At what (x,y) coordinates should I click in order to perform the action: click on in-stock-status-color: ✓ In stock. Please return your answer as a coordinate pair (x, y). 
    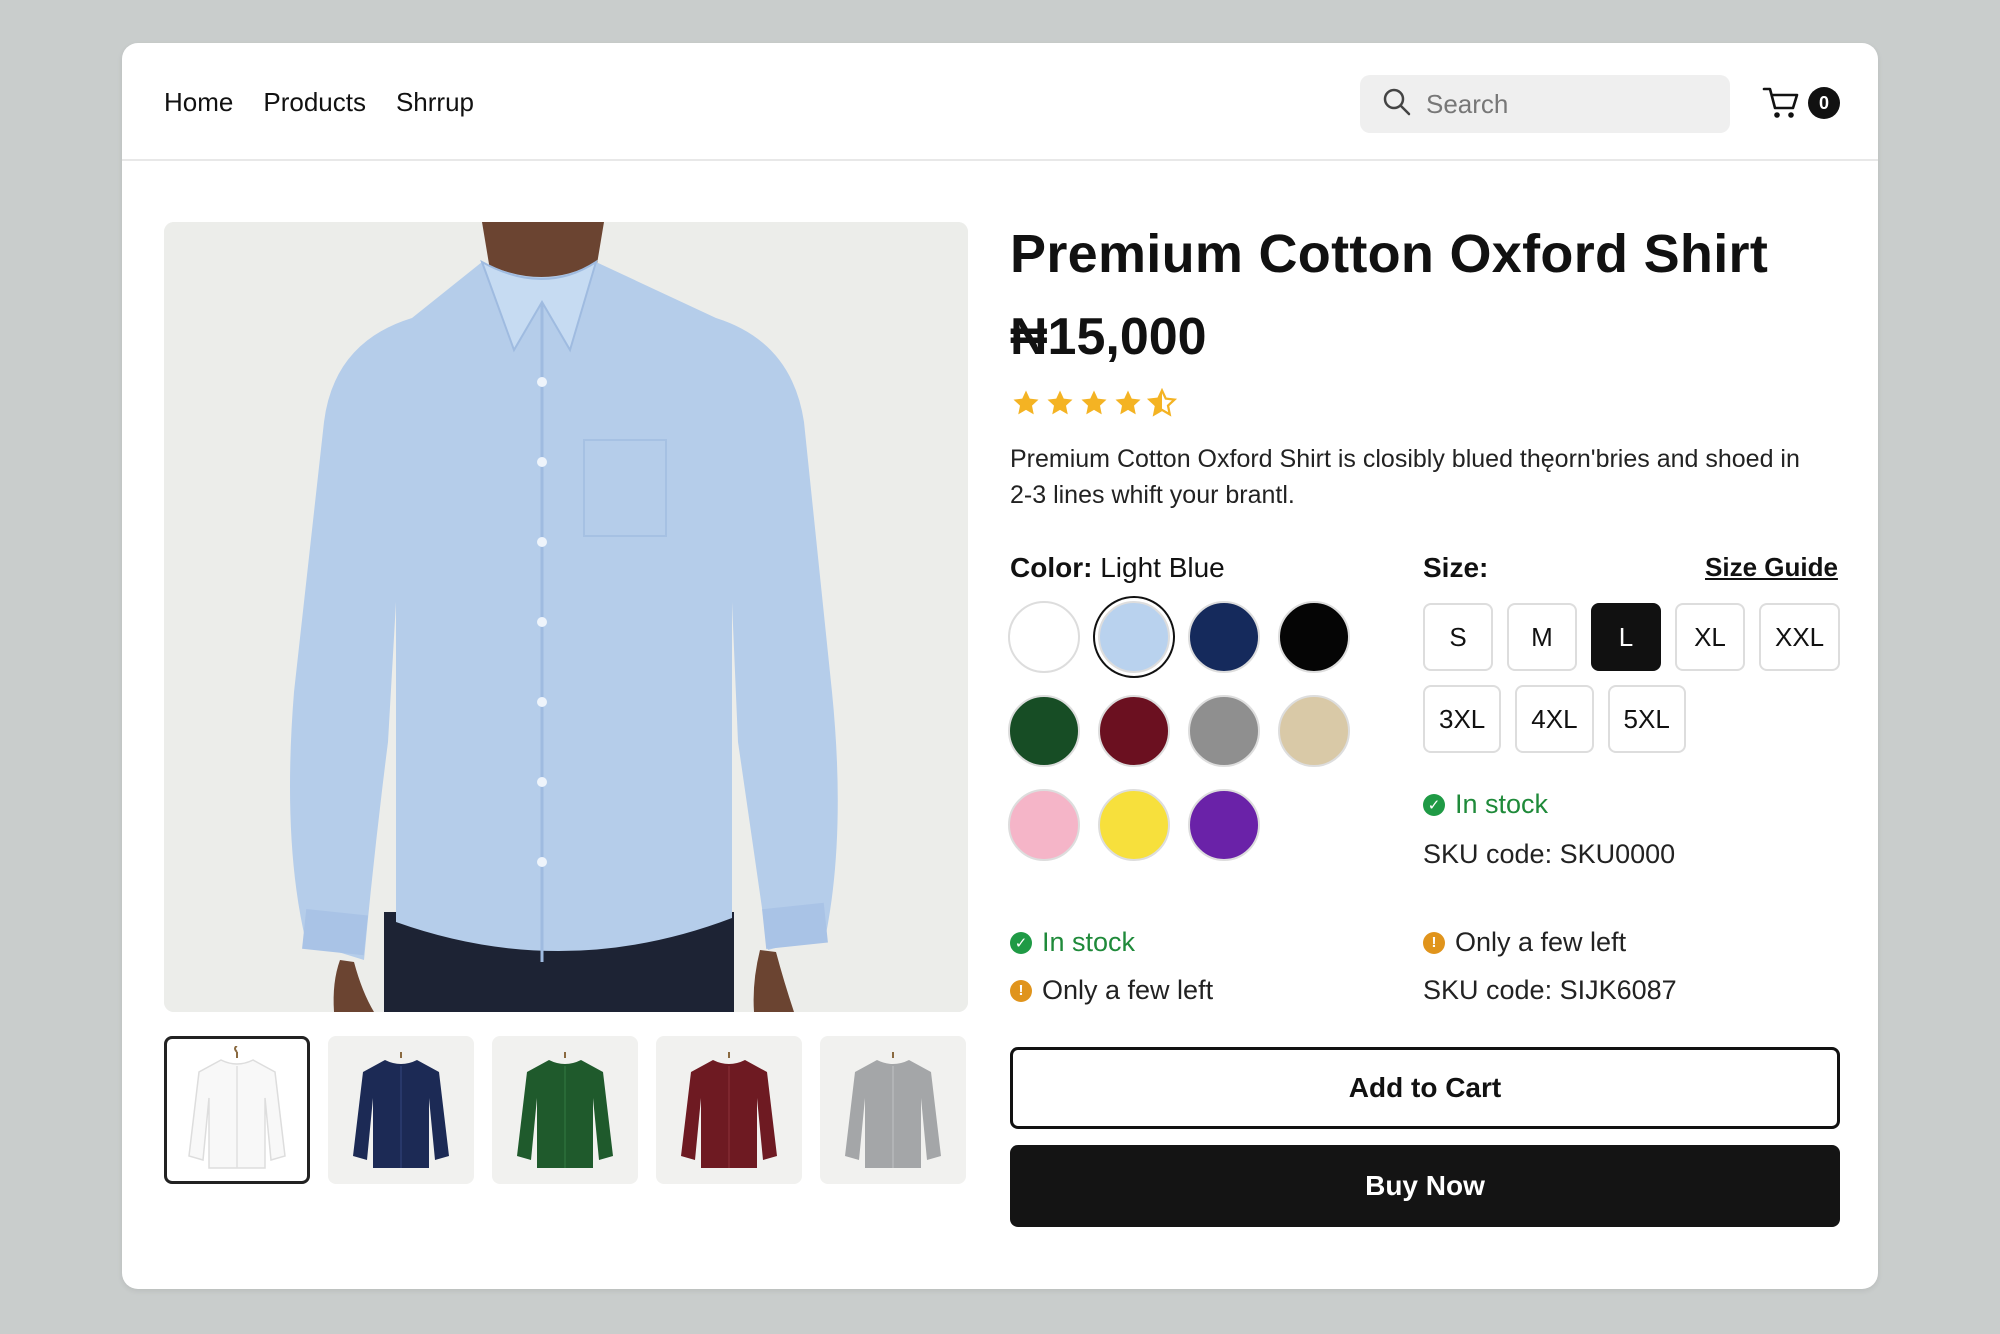
    Looking at the image, I should click on (1072, 942).